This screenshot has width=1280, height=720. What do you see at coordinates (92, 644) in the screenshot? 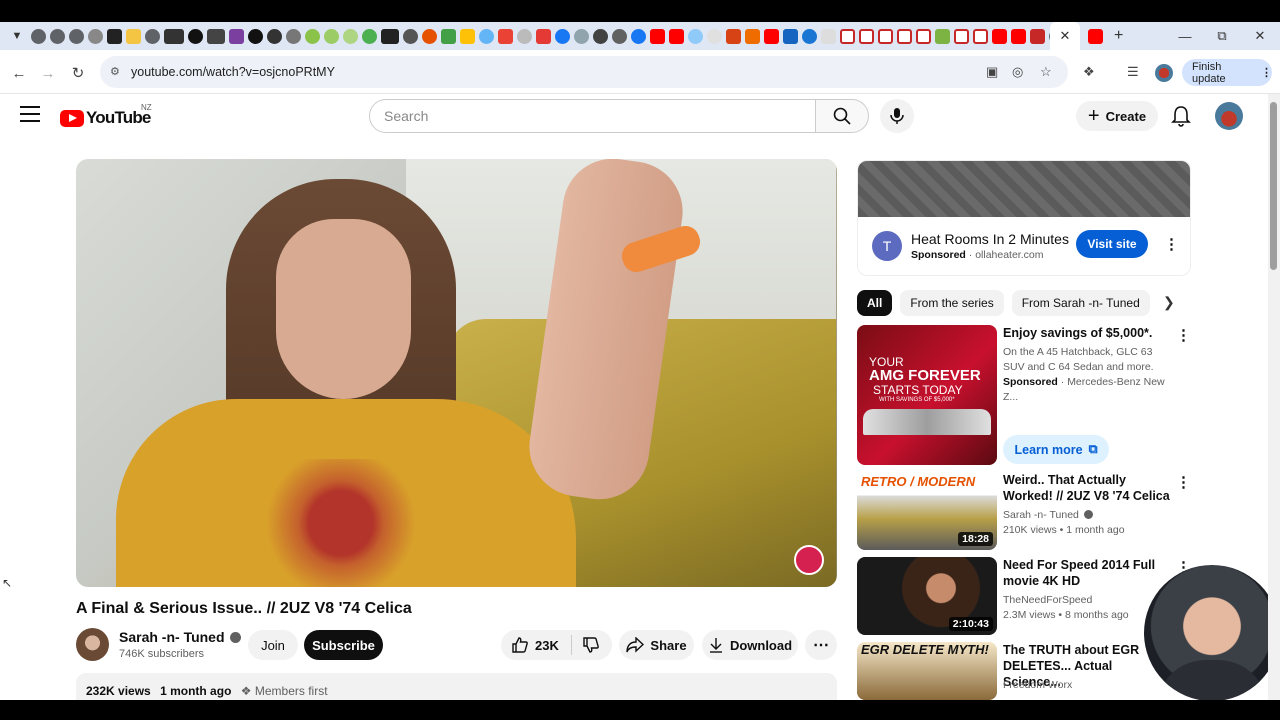
I see `channel-avatar` at bounding box center [92, 644].